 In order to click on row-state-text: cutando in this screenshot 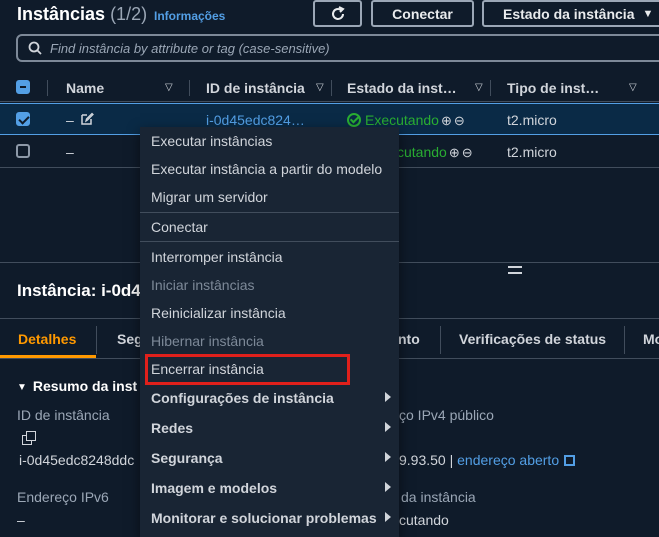, I will do `click(422, 152)`.